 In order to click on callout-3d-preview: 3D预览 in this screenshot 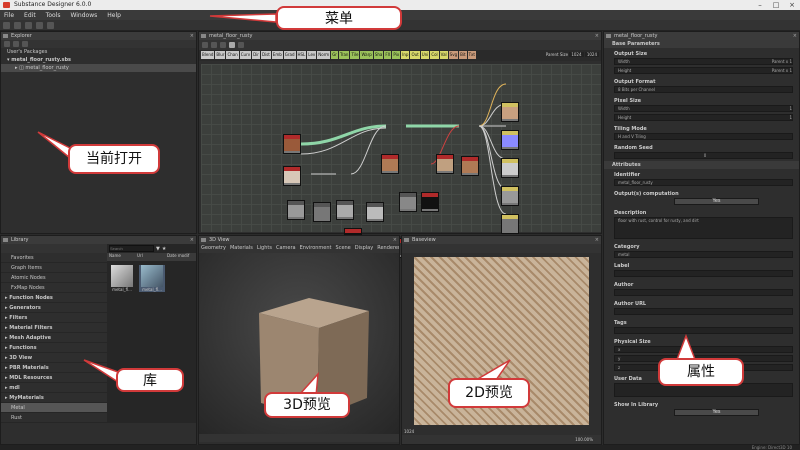, I will do `click(307, 405)`.